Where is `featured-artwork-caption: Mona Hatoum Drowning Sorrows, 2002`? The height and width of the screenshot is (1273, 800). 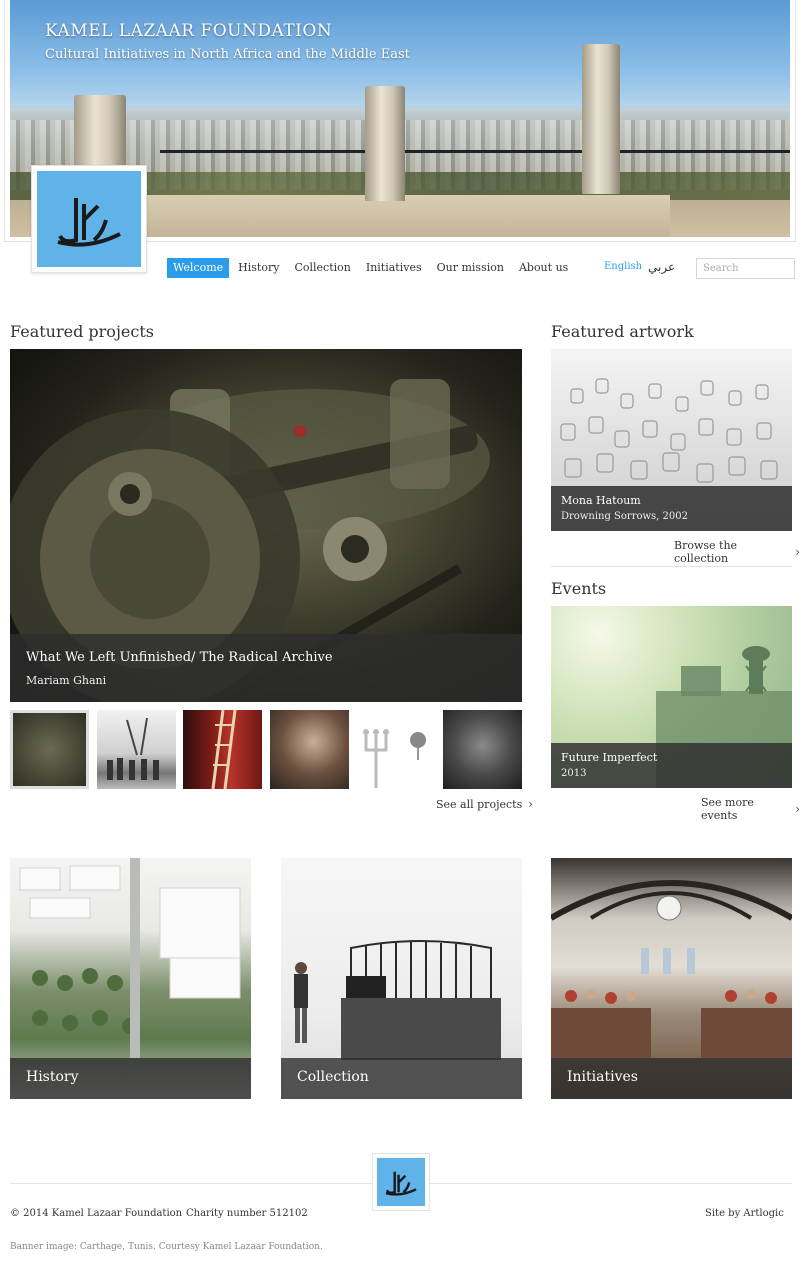
featured-artwork-caption: Mona Hatoum Drowning Sorrows, 2002 is located at coordinates (671, 508).